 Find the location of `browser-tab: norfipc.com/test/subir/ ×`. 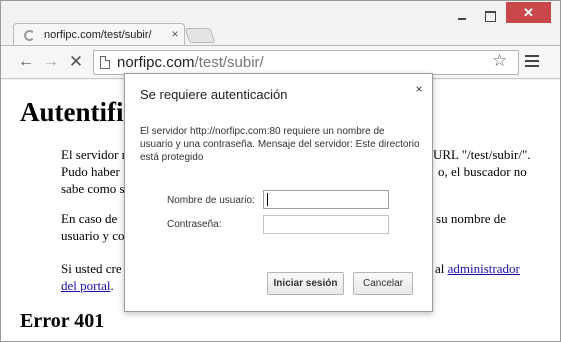

browser-tab: norfipc.com/test/subir/ × is located at coordinates (99, 35).